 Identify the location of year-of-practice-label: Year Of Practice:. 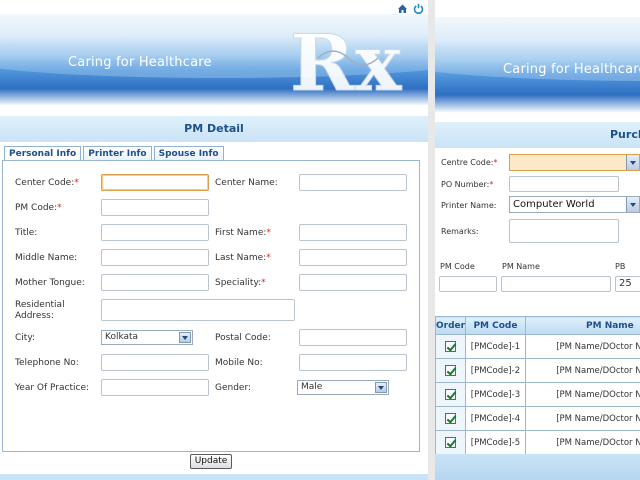
(52, 388).